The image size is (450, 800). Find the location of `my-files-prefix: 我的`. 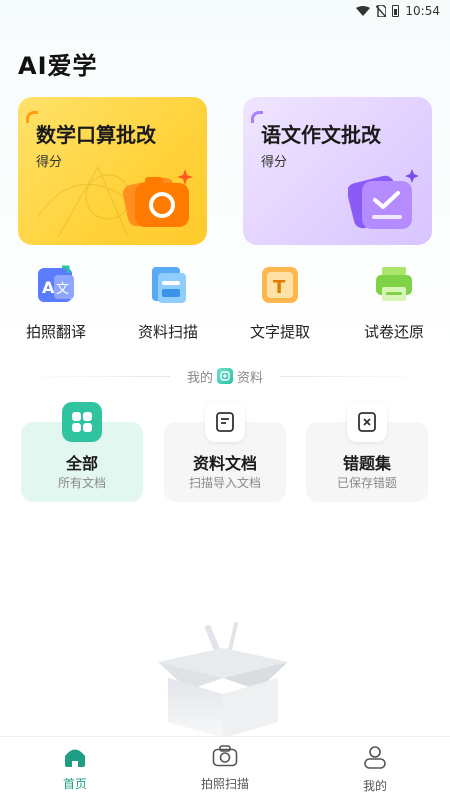

my-files-prefix: 我的 is located at coordinates (199, 378).